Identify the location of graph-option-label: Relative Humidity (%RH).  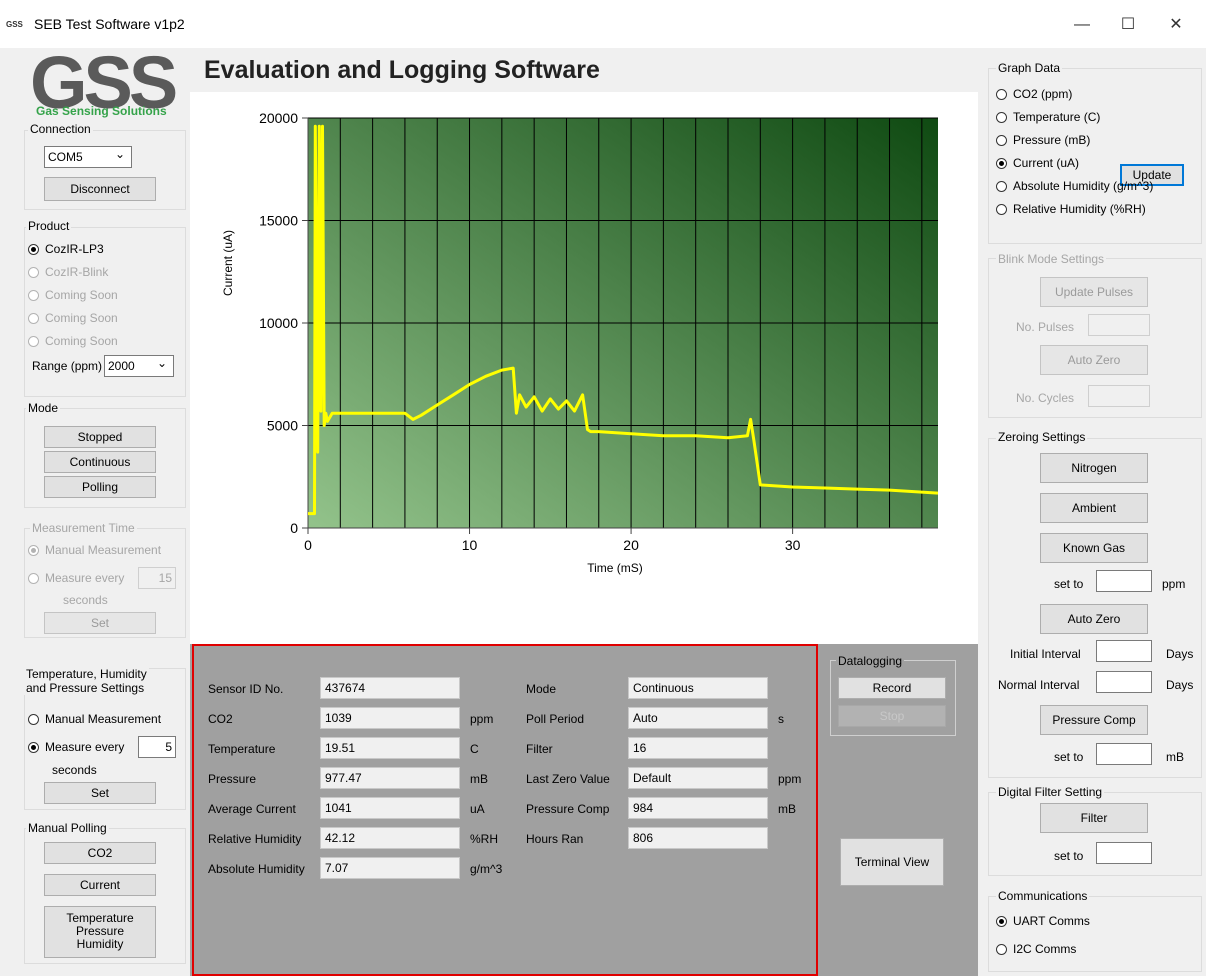
(1079, 209).